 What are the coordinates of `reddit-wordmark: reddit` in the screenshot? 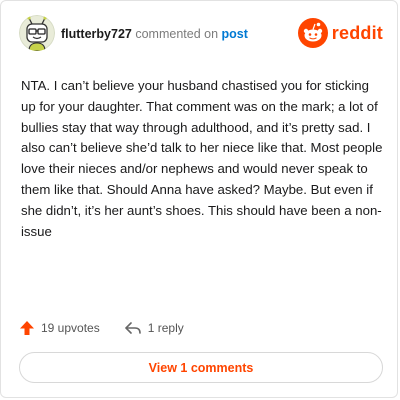 It's located at (357, 32).